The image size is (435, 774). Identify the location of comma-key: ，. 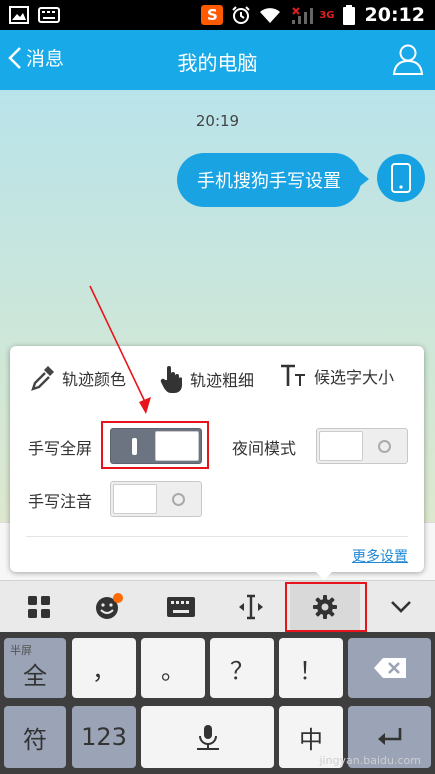
(104, 668).